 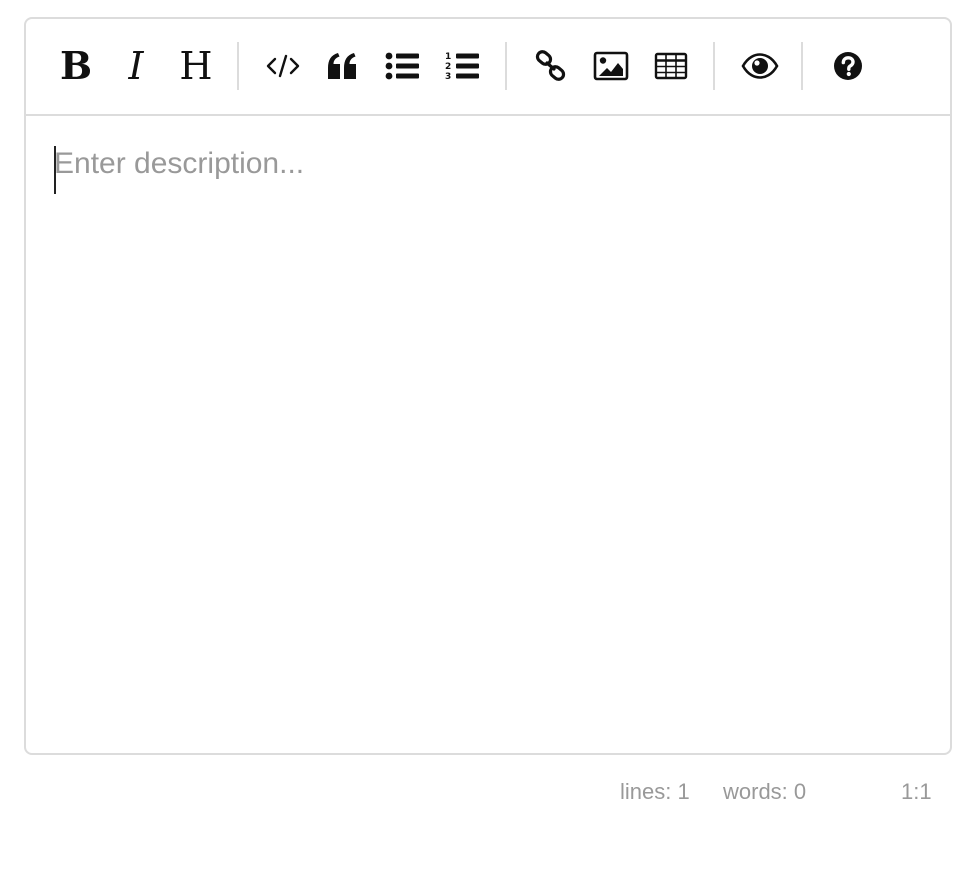 I want to click on link-button, so click(x=551, y=66).